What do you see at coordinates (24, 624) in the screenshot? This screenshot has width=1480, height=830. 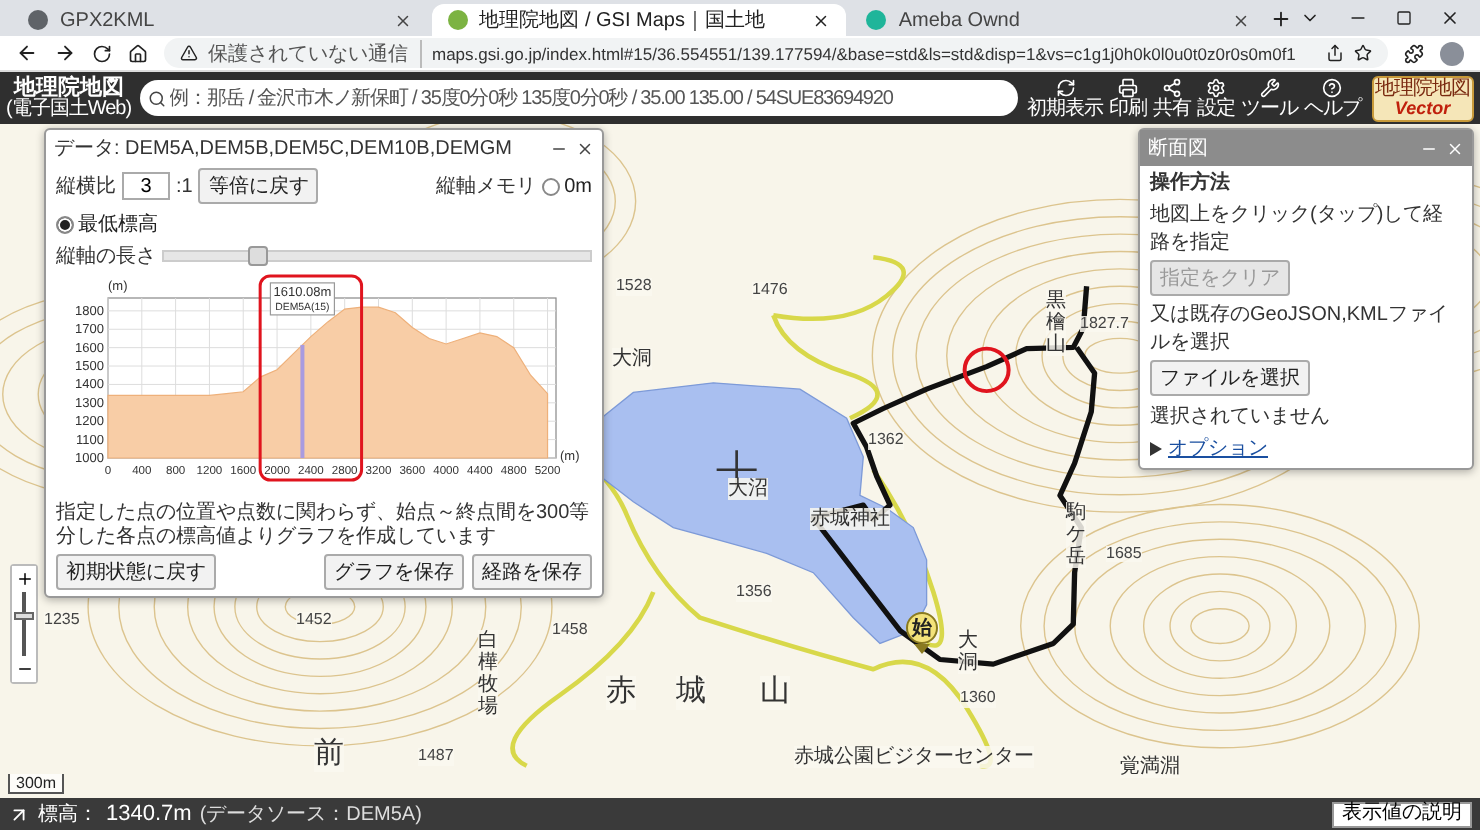 I see `zoom-control` at bounding box center [24, 624].